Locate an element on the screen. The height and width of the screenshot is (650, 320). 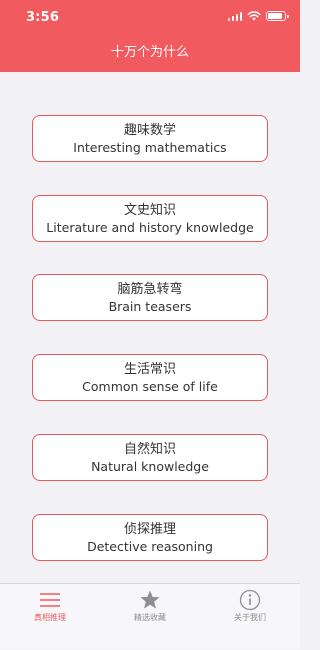
category-title-en: Literature and history knowledge is located at coordinates (150, 227).